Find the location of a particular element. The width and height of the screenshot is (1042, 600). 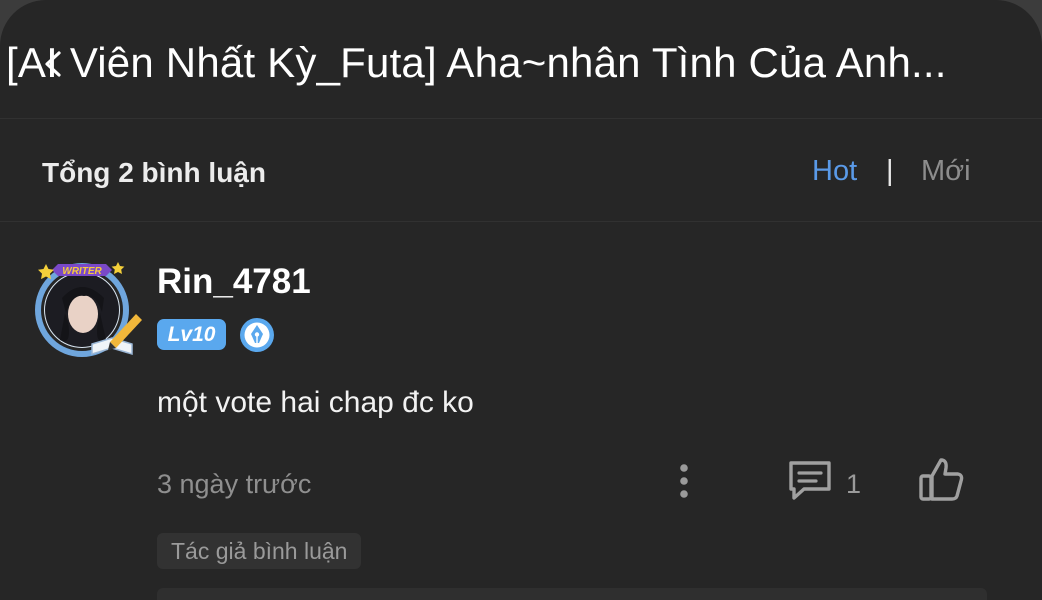

comment-count: Tổng 2 bình luận is located at coordinates (154, 172).